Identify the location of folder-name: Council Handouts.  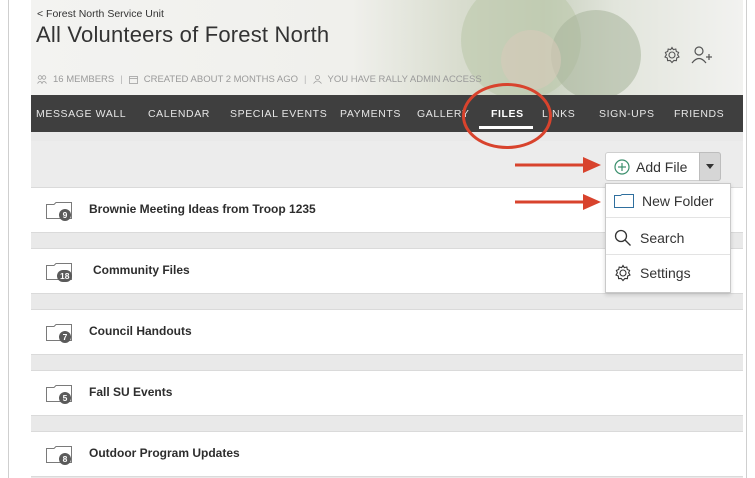
(140, 331).